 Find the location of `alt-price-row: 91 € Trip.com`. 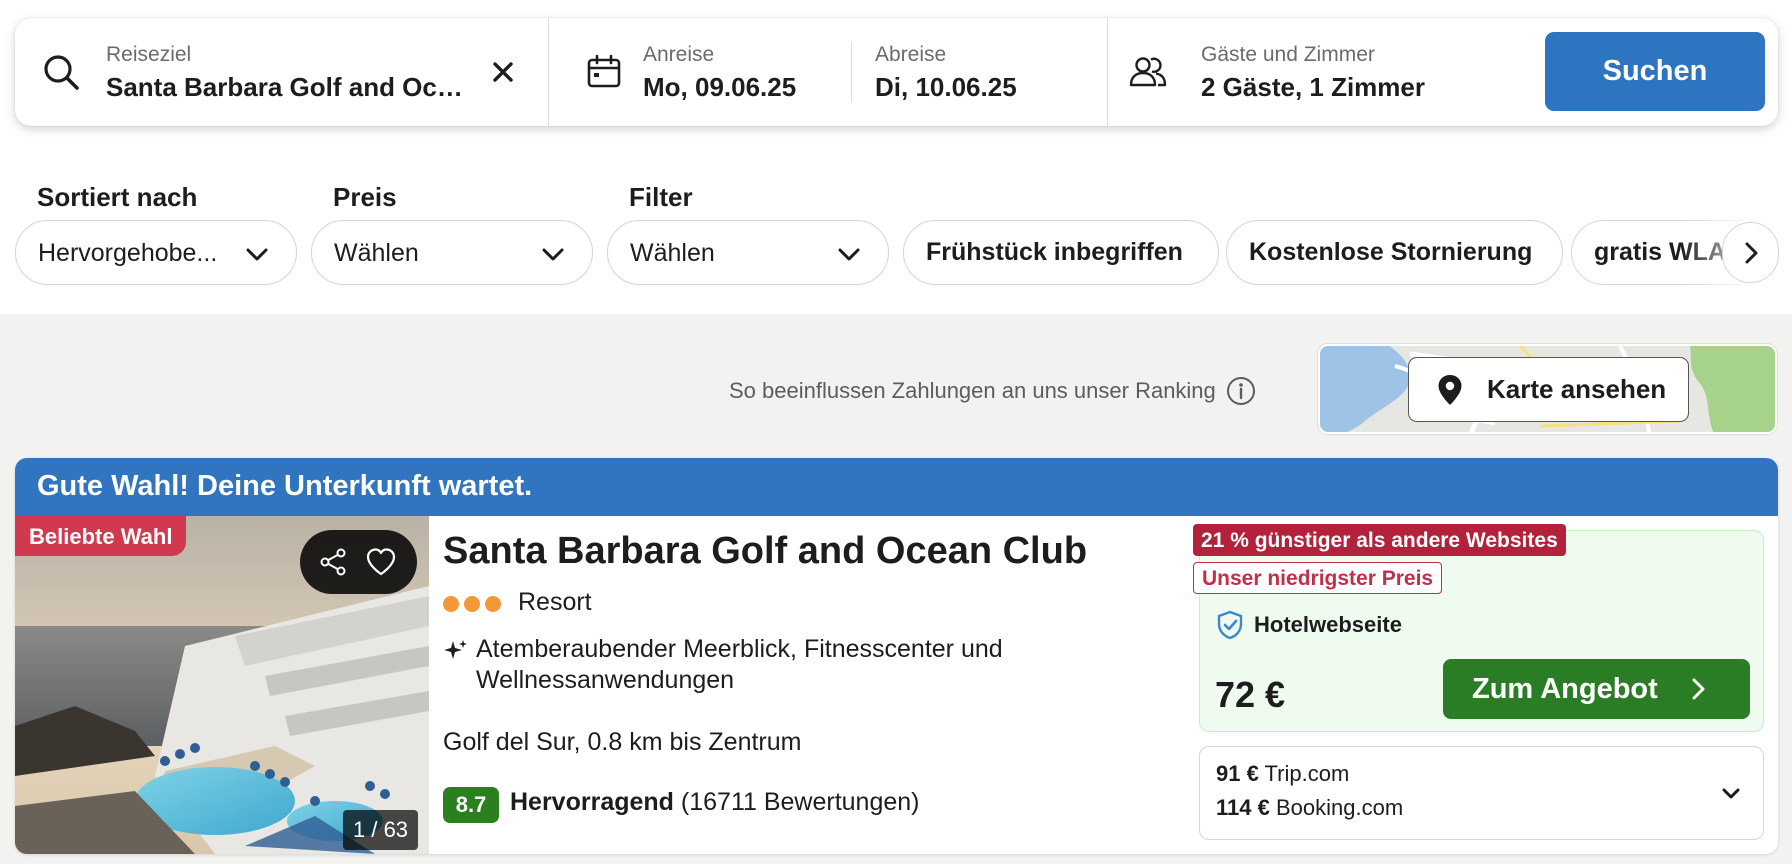

alt-price-row: 91 € Trip.com is located at coordinates (1282, 774).